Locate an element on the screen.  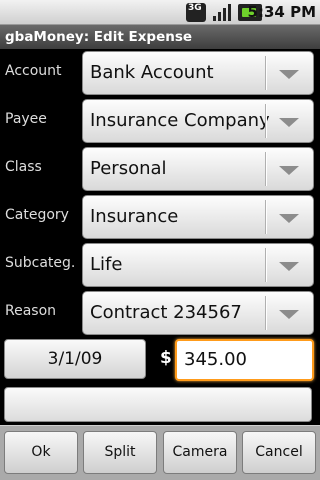
date-button: 3/1/09 is located at coordinates (75, 359).